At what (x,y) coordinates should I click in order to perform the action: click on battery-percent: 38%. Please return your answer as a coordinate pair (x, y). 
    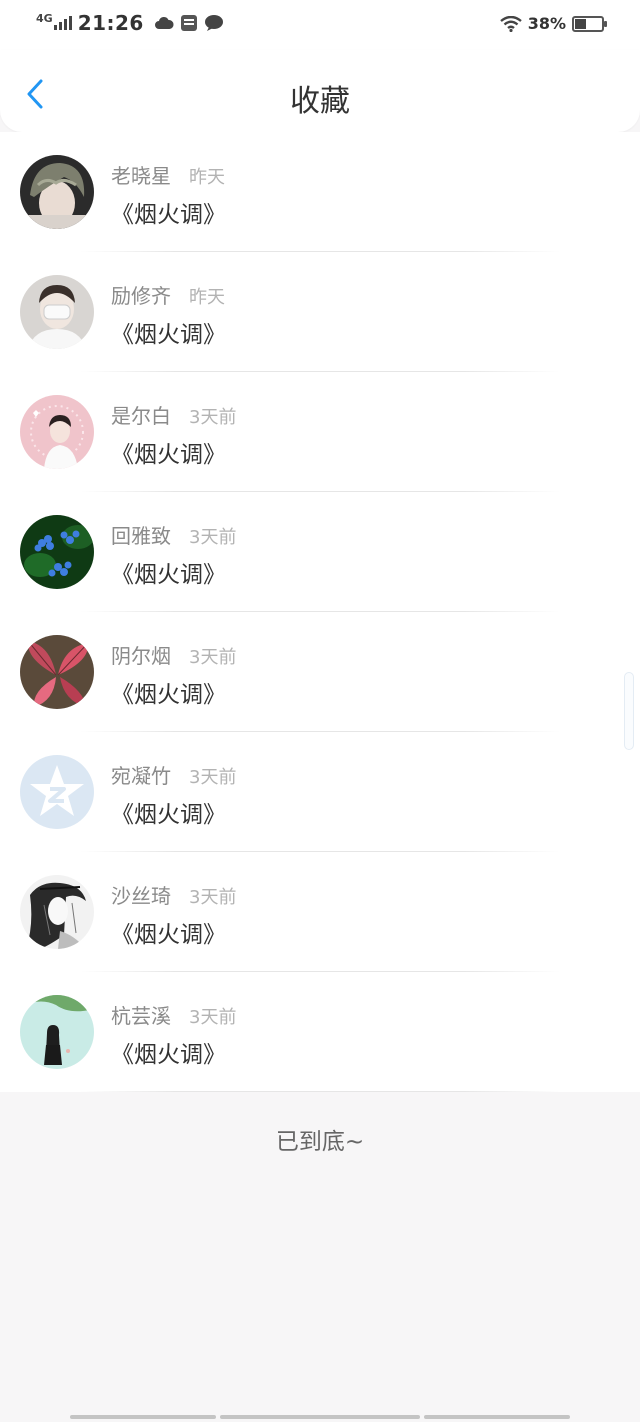
    Looking at the image, I should click on (546, 23).